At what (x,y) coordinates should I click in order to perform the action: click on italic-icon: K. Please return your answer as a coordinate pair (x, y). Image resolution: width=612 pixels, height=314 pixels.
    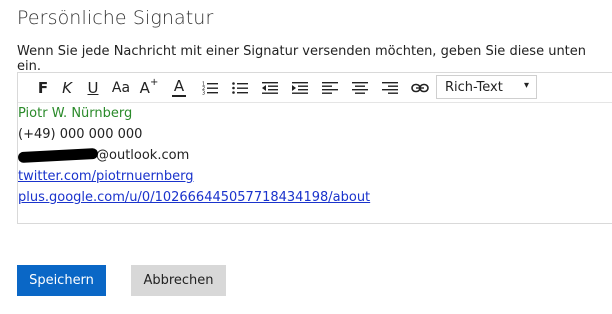
    Looking at the image, I should click on (67, 88).